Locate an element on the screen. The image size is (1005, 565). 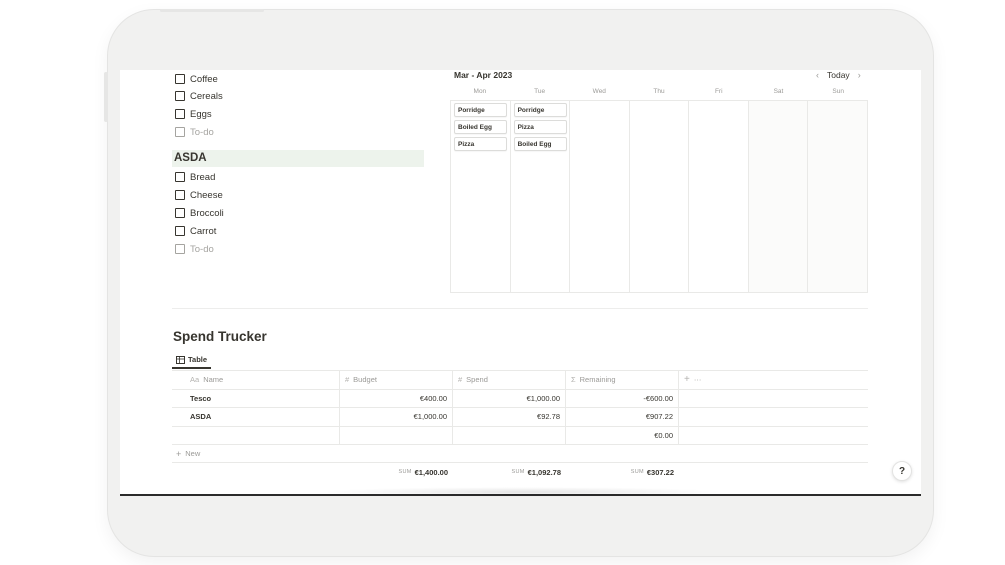
column-actions: + ⋯ is located at coordinates (773, 380).